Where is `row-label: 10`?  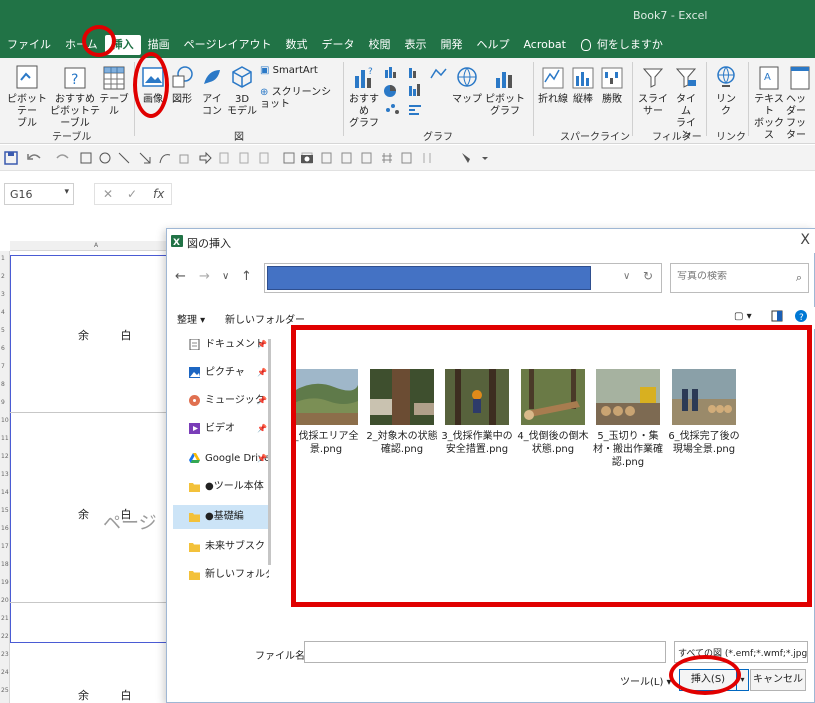 row-label: 10 is located at coordinates (5, 420).